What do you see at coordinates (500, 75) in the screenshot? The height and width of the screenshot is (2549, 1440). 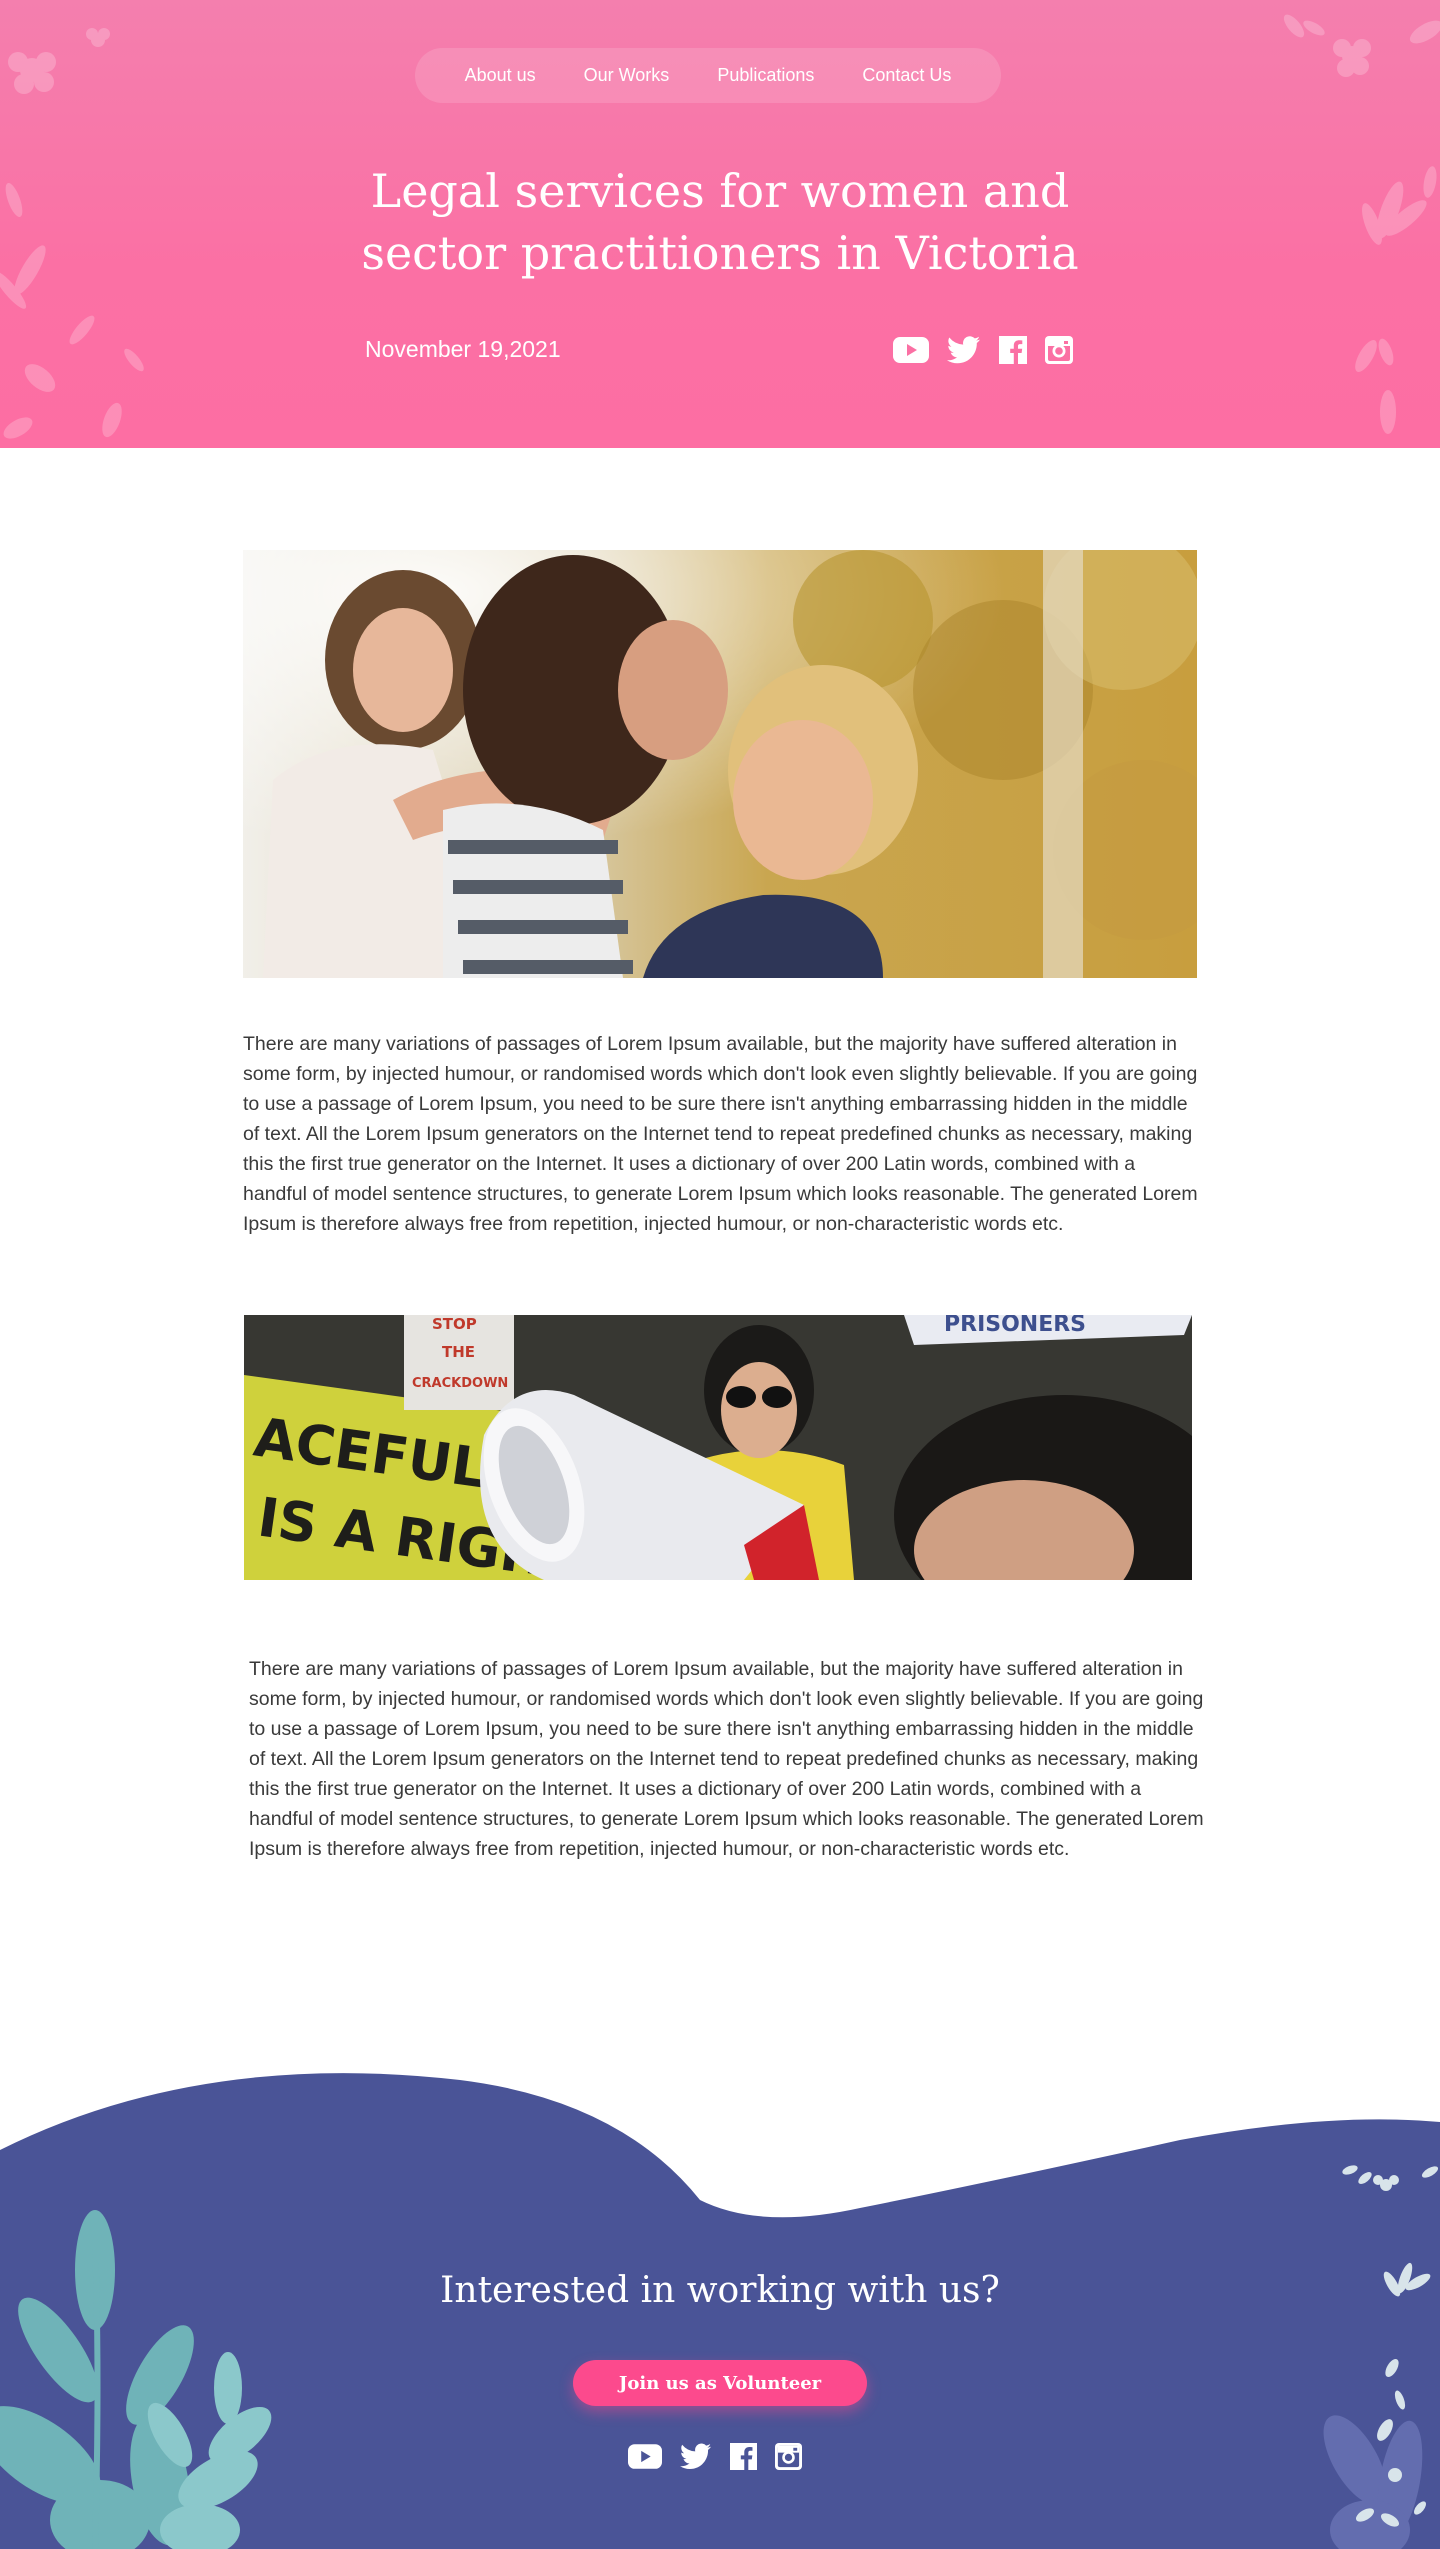 I see `nav-about-us: About us` at bounding box center [500, 75].